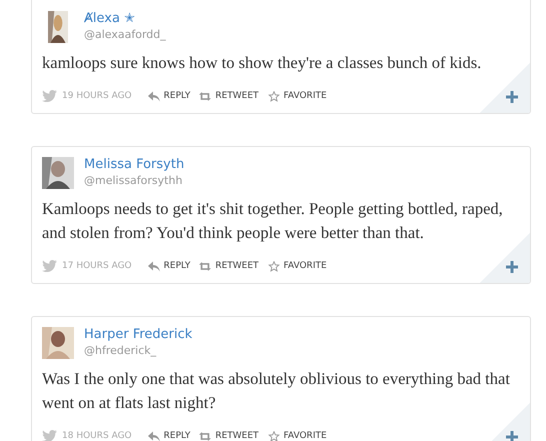  What do you see at coordinates (97, 96) in the screenshot?
I see `tweet-time: 19 HOURS AGO` at bounding box center [97, 96].